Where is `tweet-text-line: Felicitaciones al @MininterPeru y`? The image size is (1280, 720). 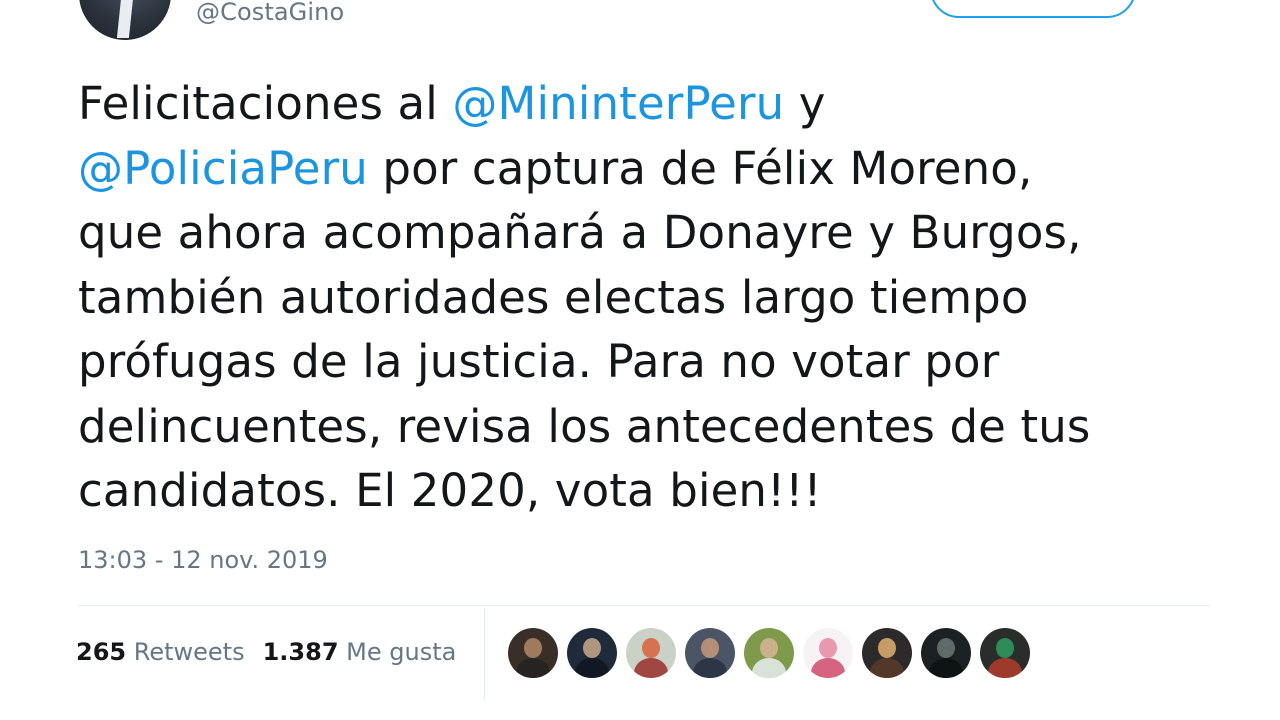 tweet-text-line: Felicitaciones al @MininterPeru y is located at coordinates (653, 104).